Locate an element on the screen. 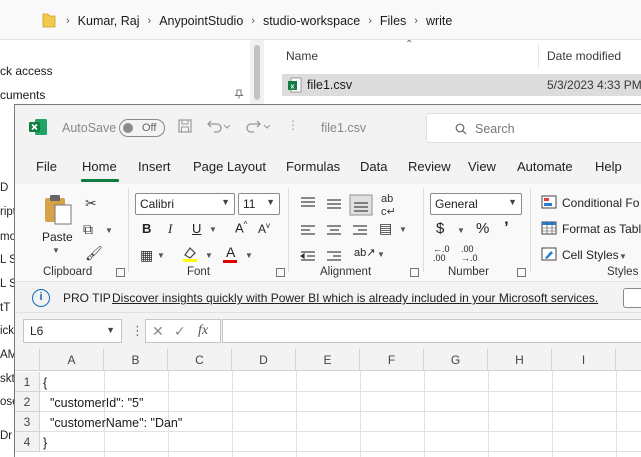 The height and width of the screenshot is (457, 641). font-family-select: Calibri ▼ is located at coordinates (185, 204).